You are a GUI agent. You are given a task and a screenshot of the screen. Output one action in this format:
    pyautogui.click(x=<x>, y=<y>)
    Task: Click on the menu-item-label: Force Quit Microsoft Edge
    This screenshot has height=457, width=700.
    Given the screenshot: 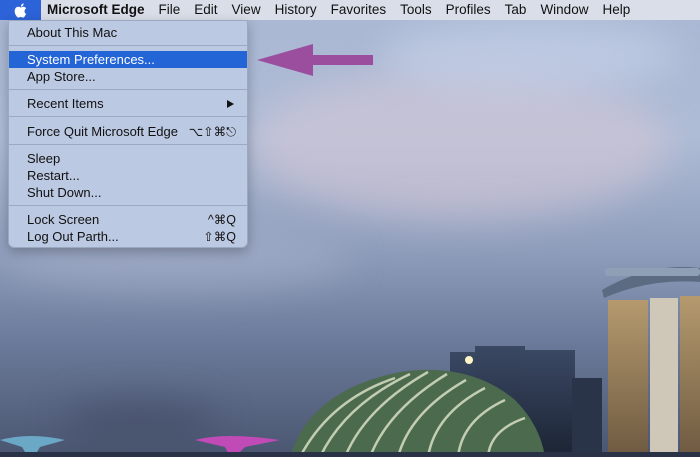 What is the action you would take?
    pyautogui.click(x=102, y=131)
    